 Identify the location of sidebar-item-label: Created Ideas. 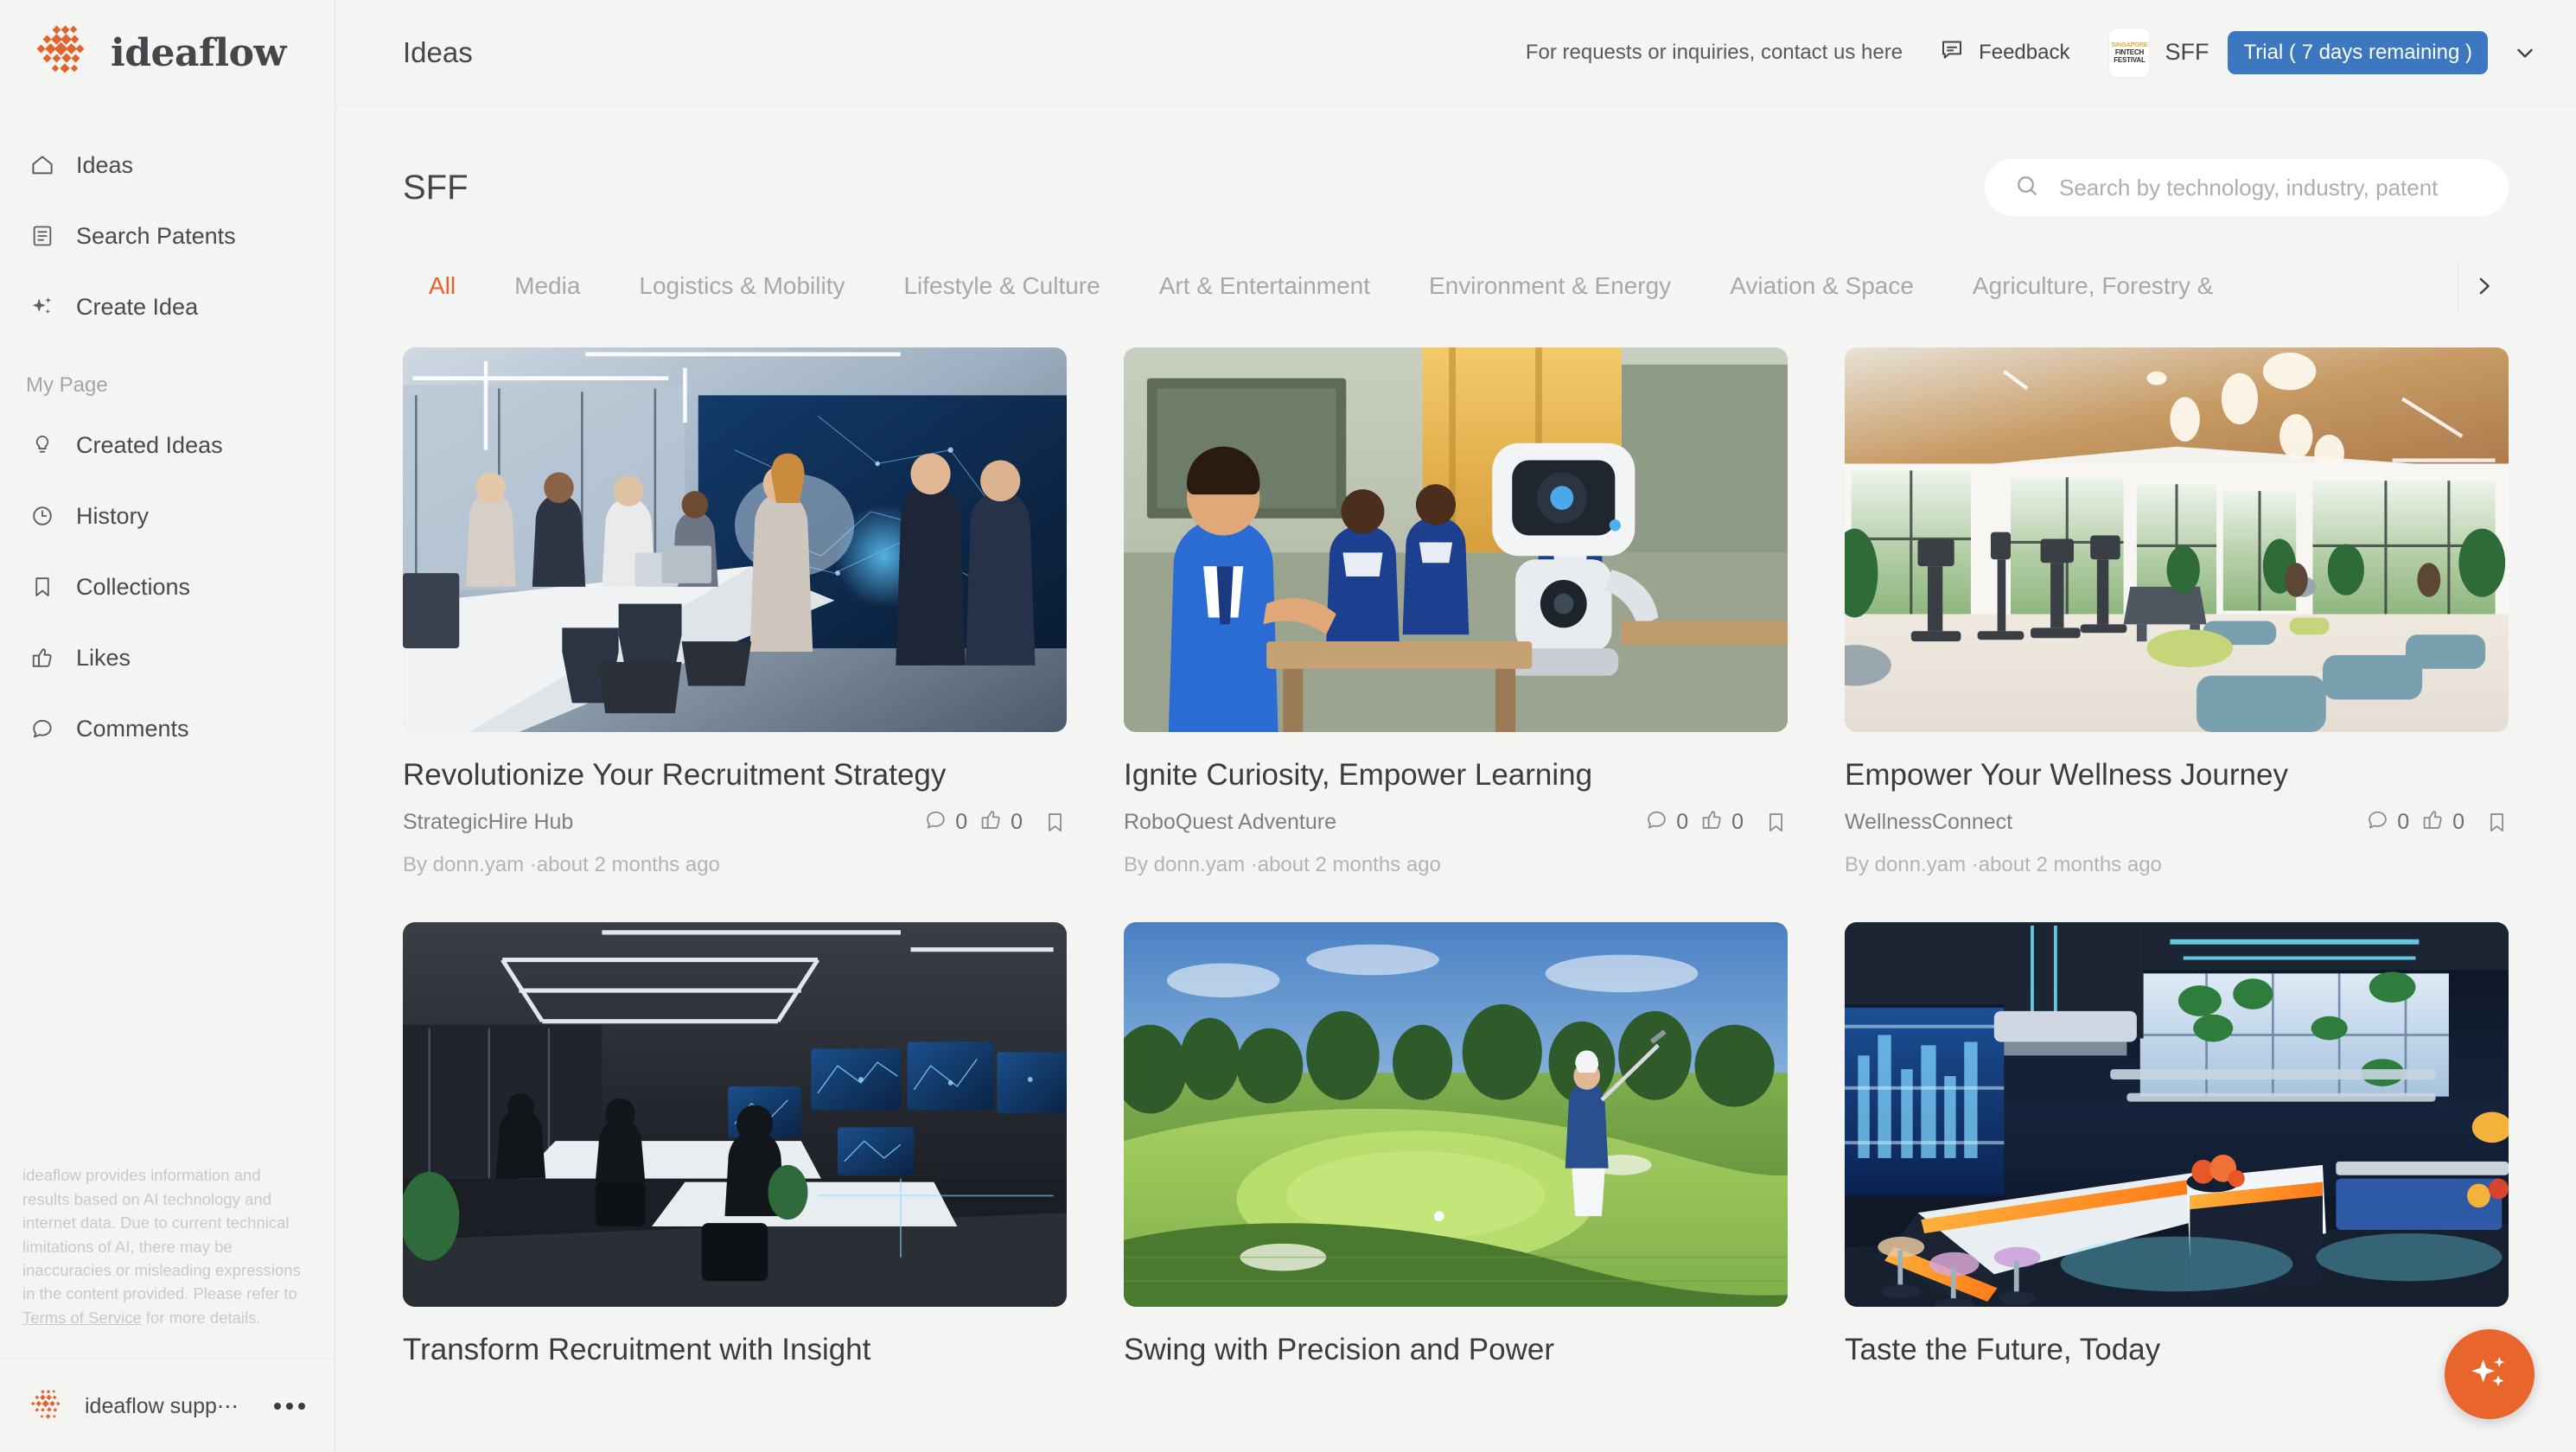
(149, 444).